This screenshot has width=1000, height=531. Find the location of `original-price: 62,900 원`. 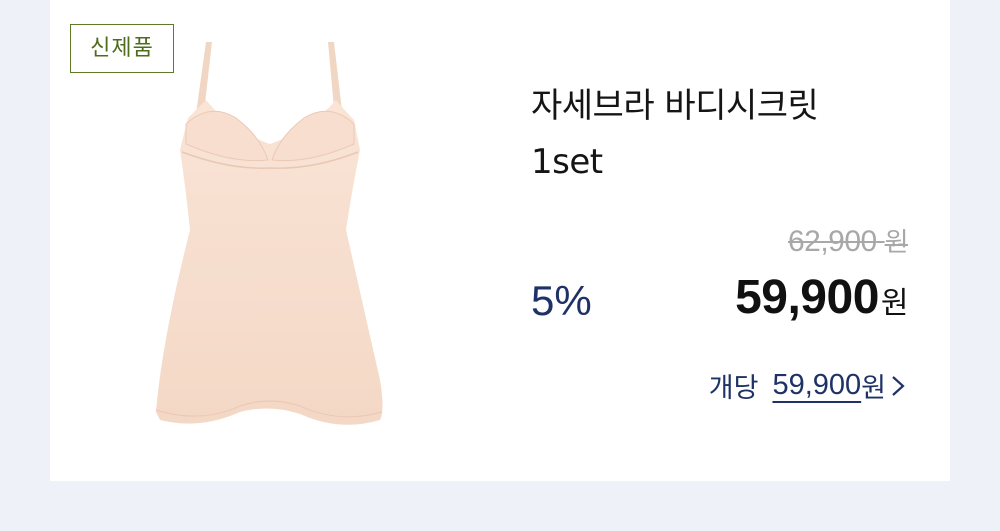

original-price: 62,900 원 is located at coordinates (848, 240).